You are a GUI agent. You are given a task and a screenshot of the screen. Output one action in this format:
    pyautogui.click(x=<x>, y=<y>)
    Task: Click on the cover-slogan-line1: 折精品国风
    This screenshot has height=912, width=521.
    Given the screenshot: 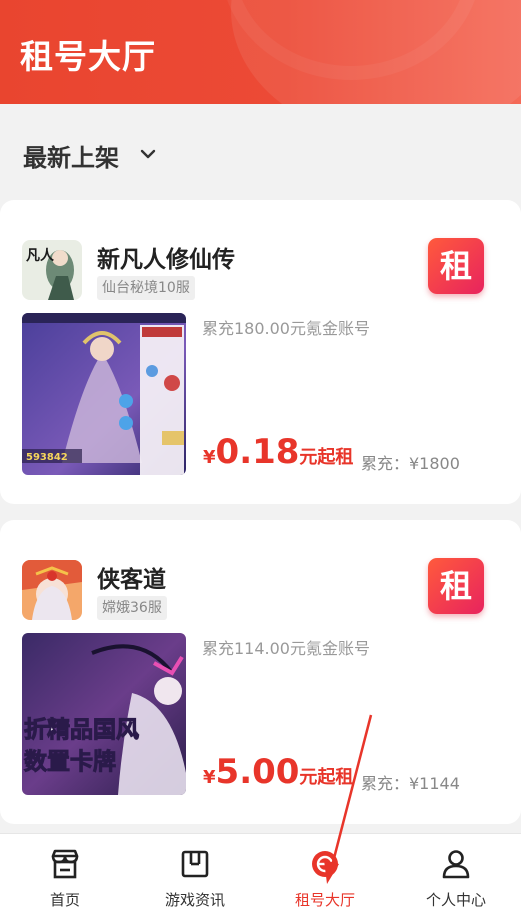 What is the action you would take?
    pyautogui.click(x=81, y=730)
    